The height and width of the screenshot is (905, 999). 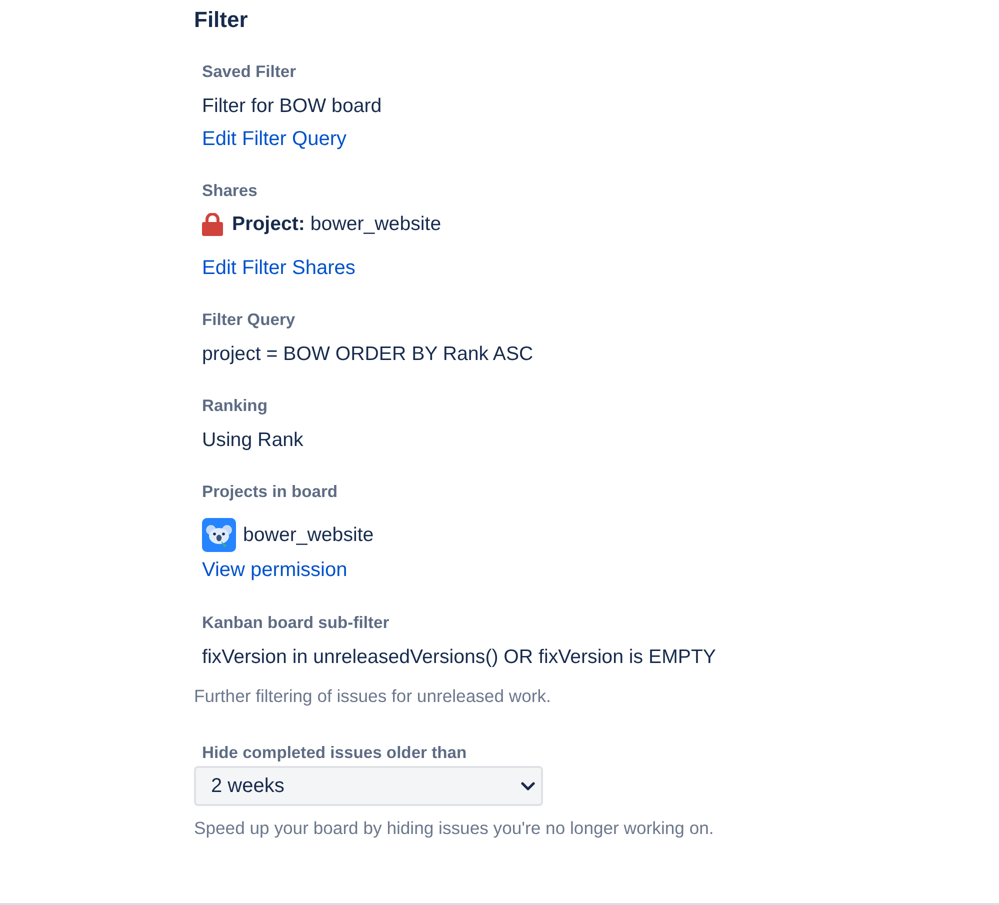 What do you see at coordinates (270, 492) in the screenshot?
I see `field-label: Projects in board` at bounding box center [270, 492].